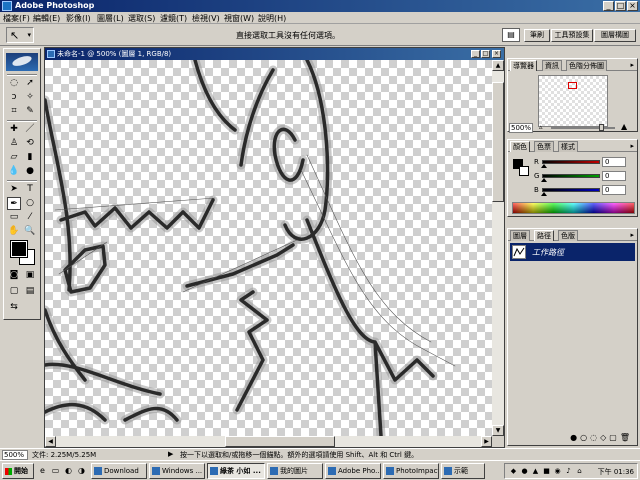 This screenshot has width=640, height=480. Describe the element at coordinates (30, 275) in the screenshot. I see `standard-mode-icon: ▣` at that location.